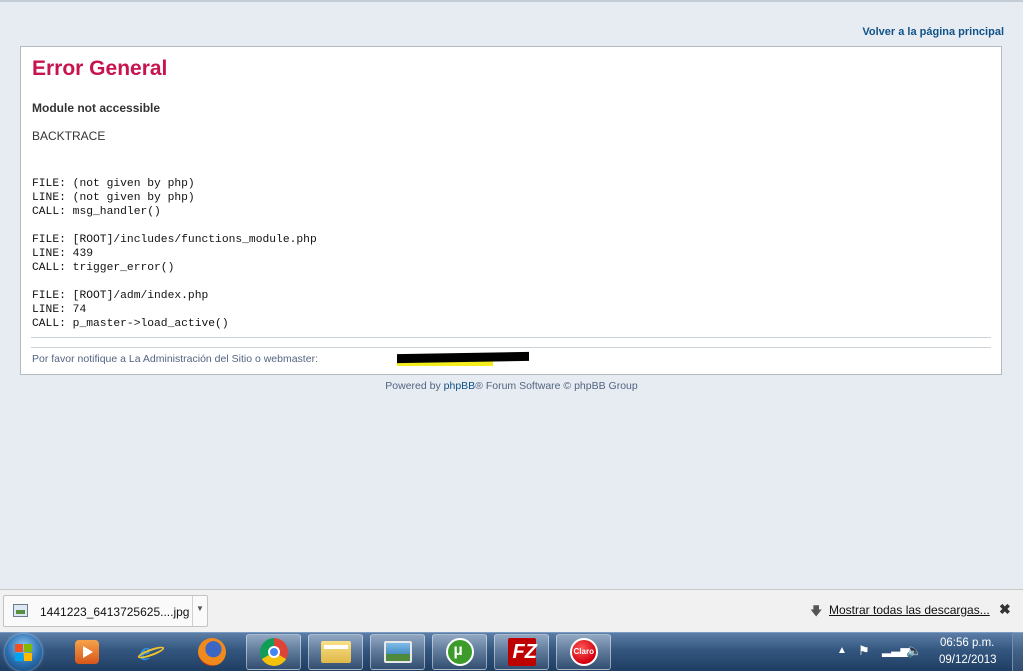  I want to click on internet-explorer-taskbar-button: e, so click(150, 652).